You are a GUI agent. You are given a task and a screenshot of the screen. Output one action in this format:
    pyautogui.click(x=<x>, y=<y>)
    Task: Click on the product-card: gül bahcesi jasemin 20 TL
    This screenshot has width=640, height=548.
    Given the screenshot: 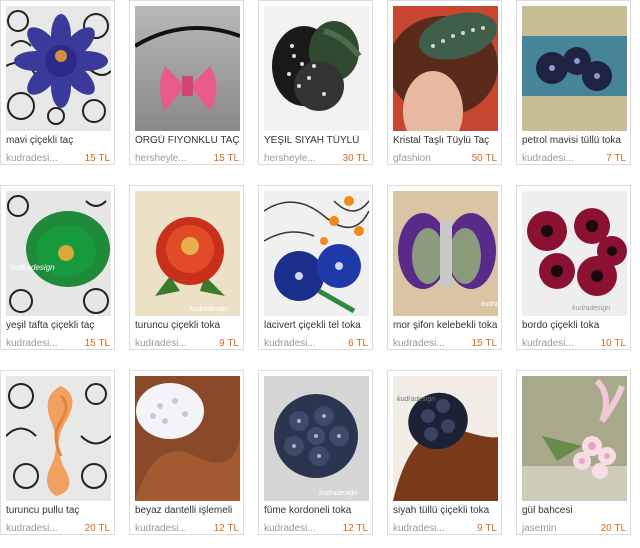 What is the action you would take?
    pyautogui.click(x=573, y=452)
    